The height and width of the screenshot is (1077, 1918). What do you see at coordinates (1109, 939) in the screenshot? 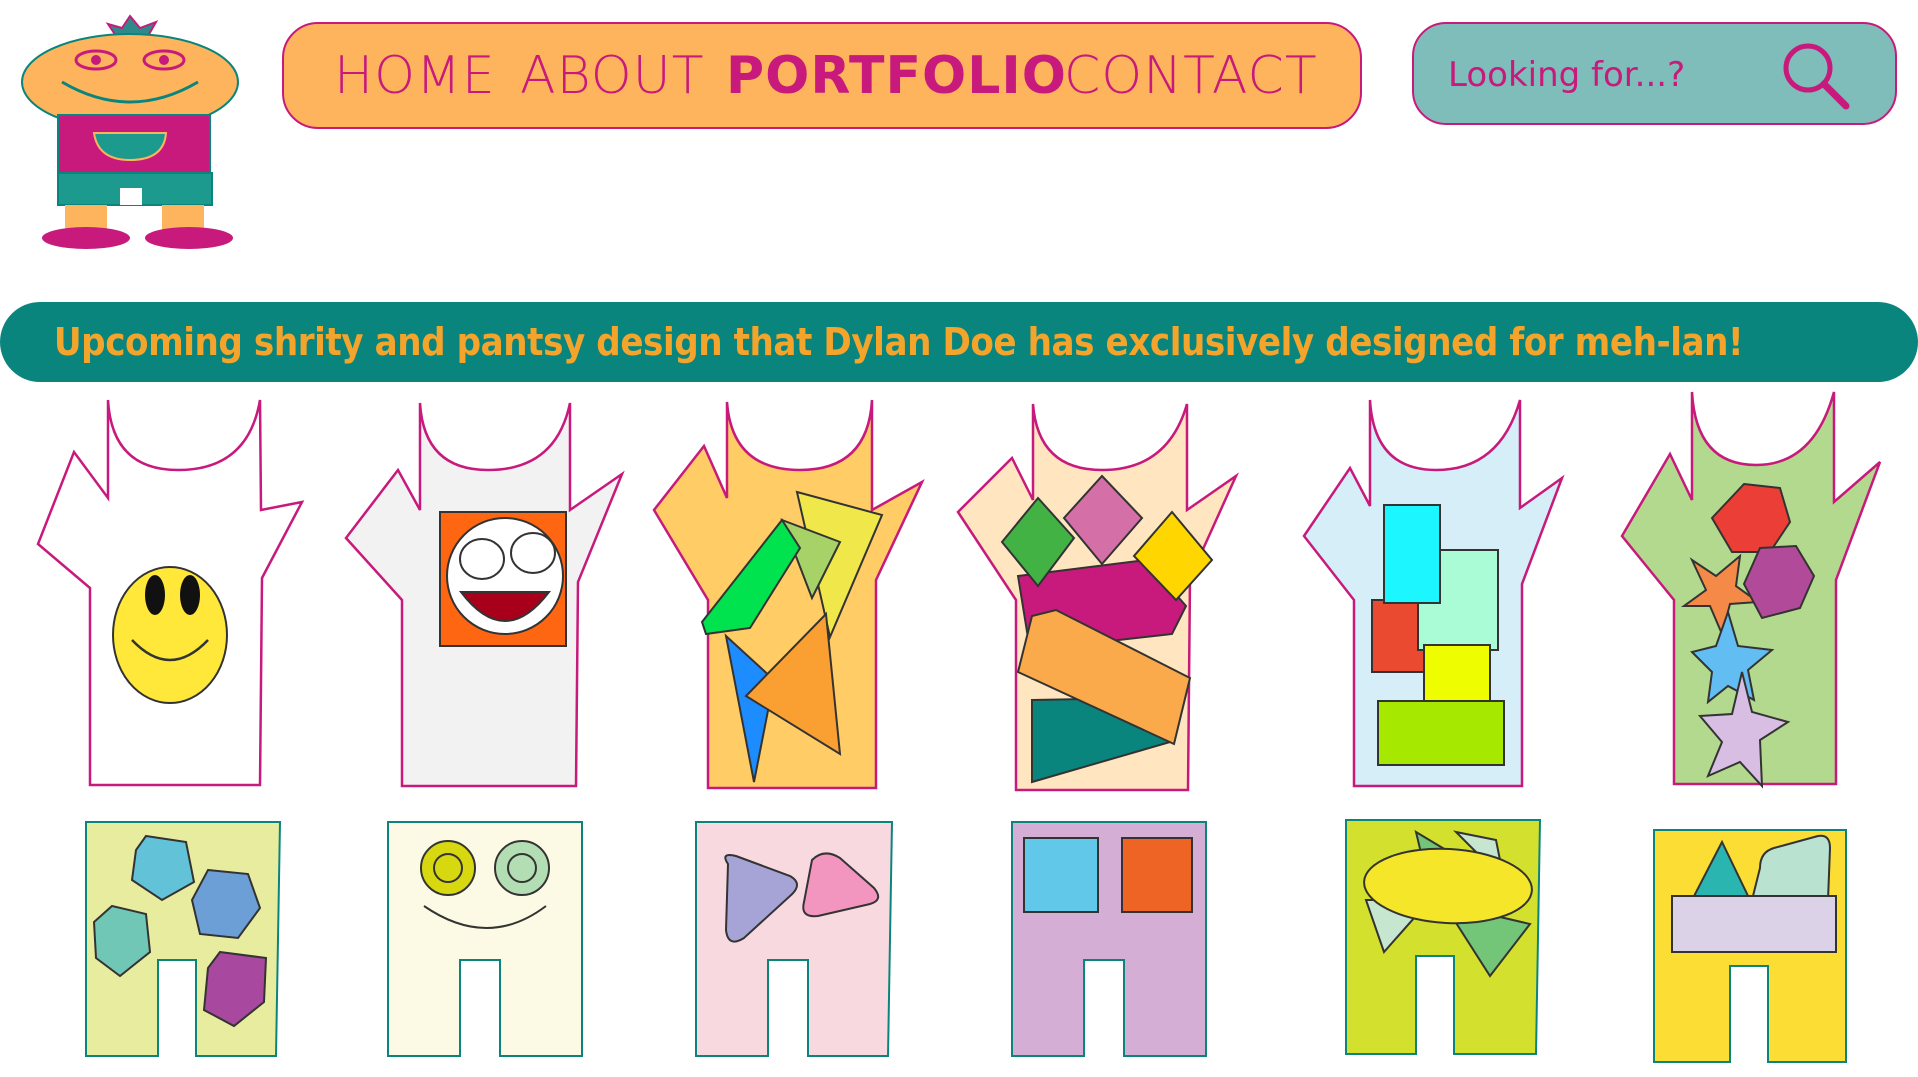
I see `pants-squares` at bounding box center [1109, 939].